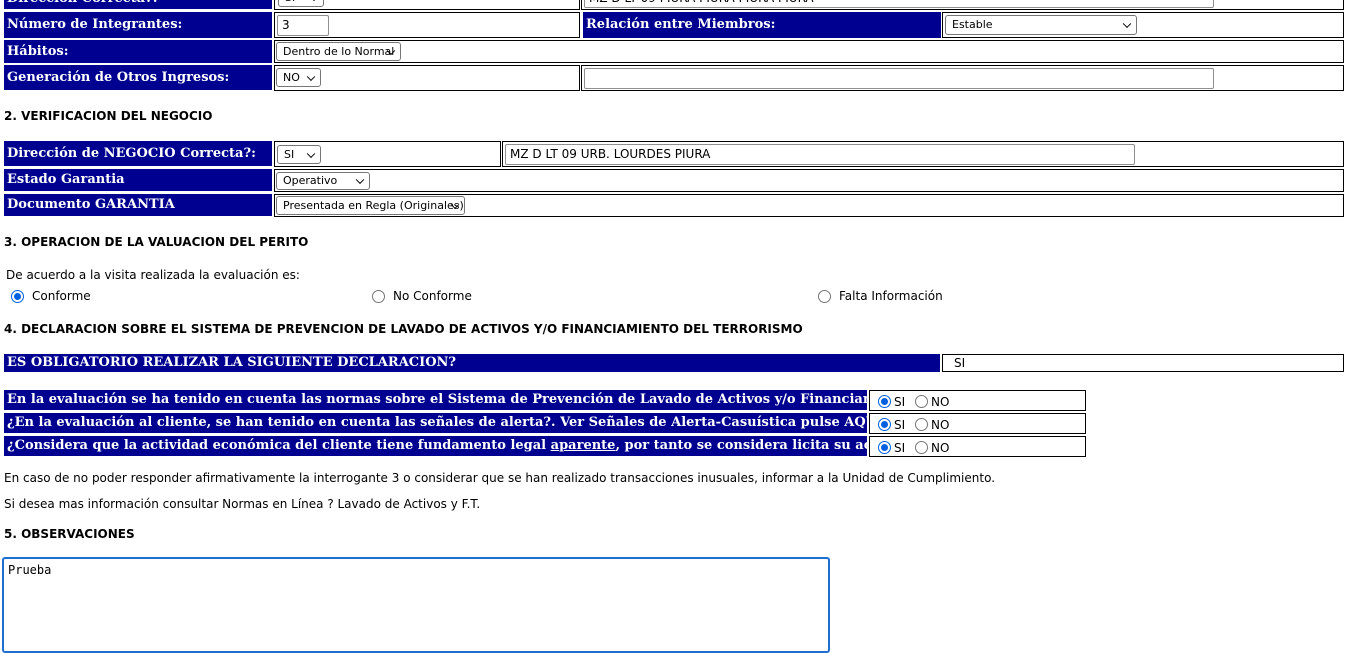  I want to click on relacion-miembros-label: Relación entre Miembros:, so click(762, 25).